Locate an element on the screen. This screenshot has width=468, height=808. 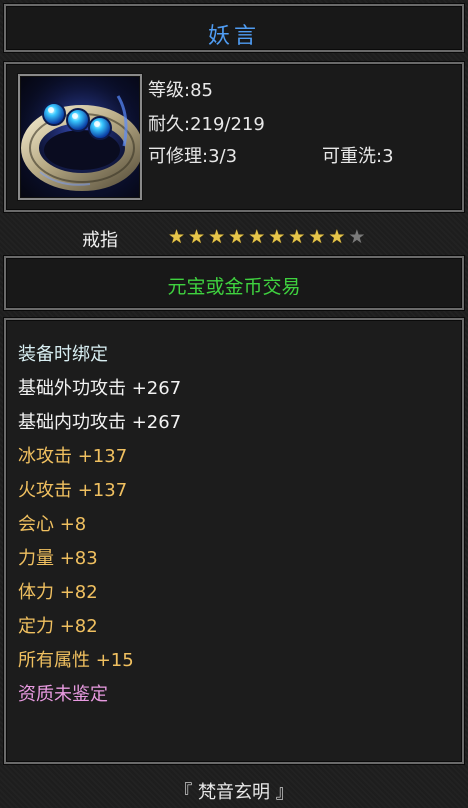
attribute-line: 力量 +83 is located at coordinates (58, 558).